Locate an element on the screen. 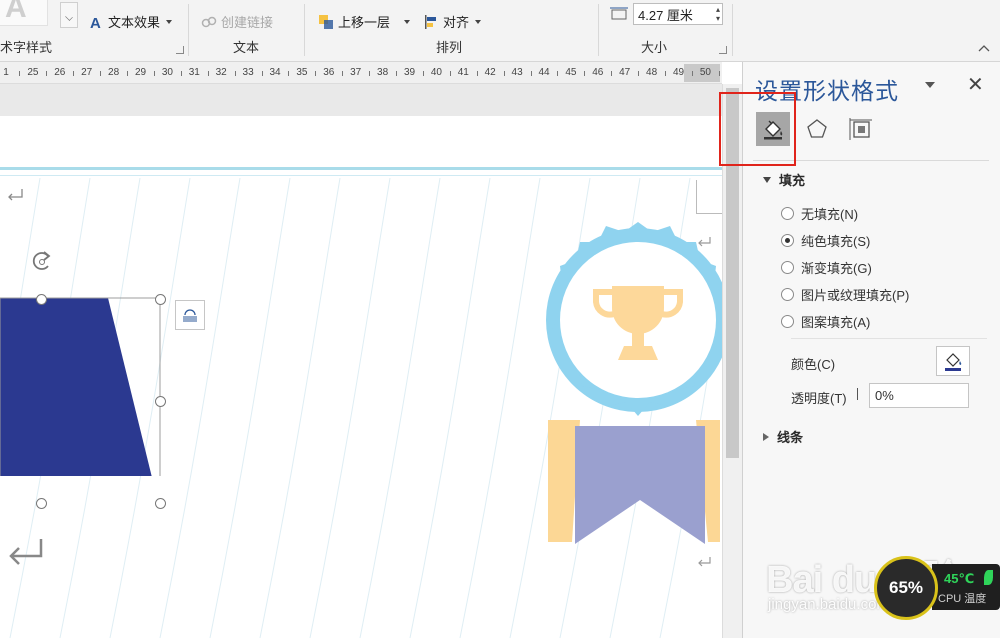 The height and width of the screenshot is (638, 1000). pane-divider is located at coordinates (889, 338).